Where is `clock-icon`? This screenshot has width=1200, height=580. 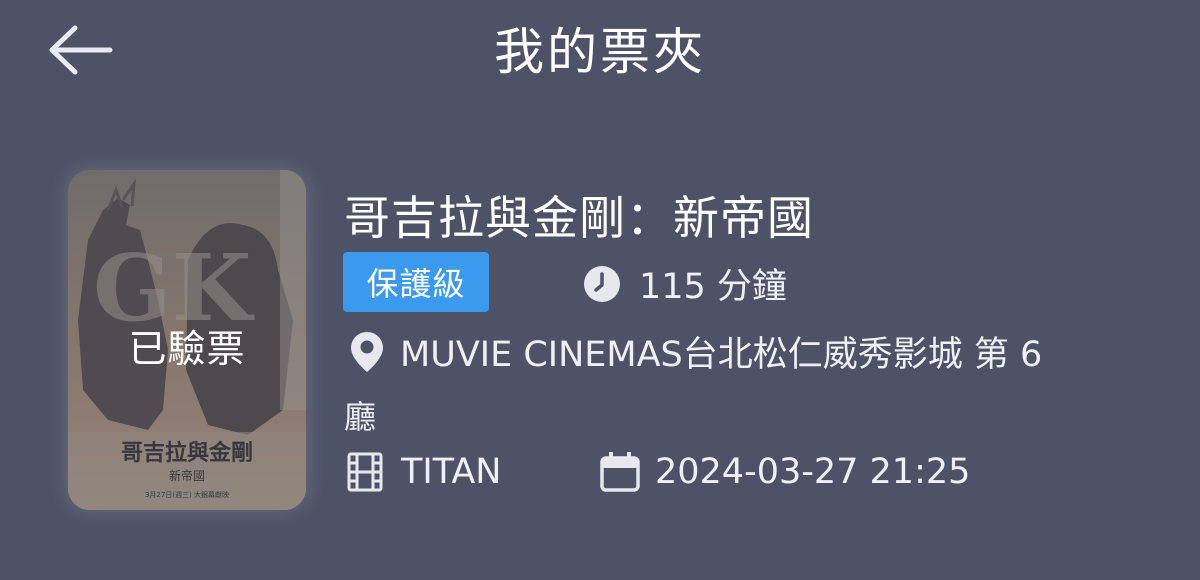
clock-icon is located at coordinates (602, 284).